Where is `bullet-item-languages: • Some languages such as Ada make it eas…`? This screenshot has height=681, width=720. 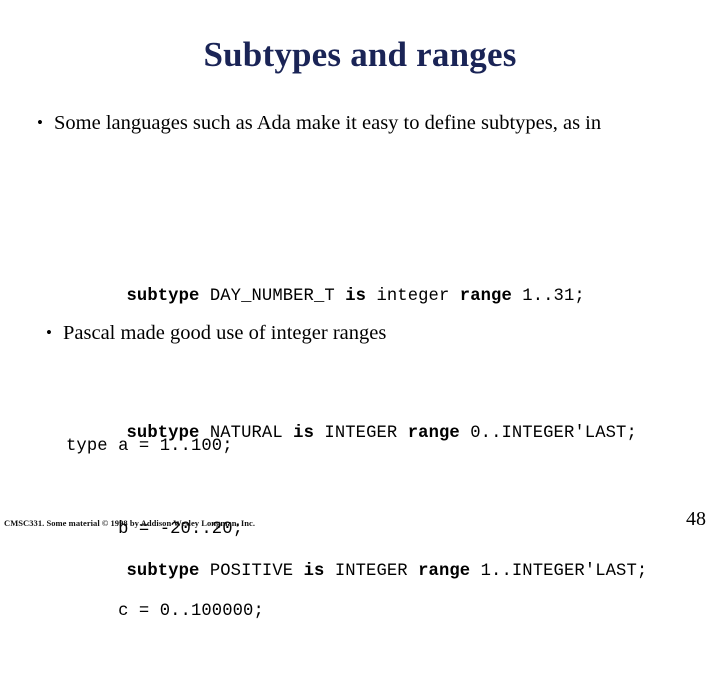 bullet-item-languages: • Some languages such as Ada make it eas… is located at coordinates (355, 123).